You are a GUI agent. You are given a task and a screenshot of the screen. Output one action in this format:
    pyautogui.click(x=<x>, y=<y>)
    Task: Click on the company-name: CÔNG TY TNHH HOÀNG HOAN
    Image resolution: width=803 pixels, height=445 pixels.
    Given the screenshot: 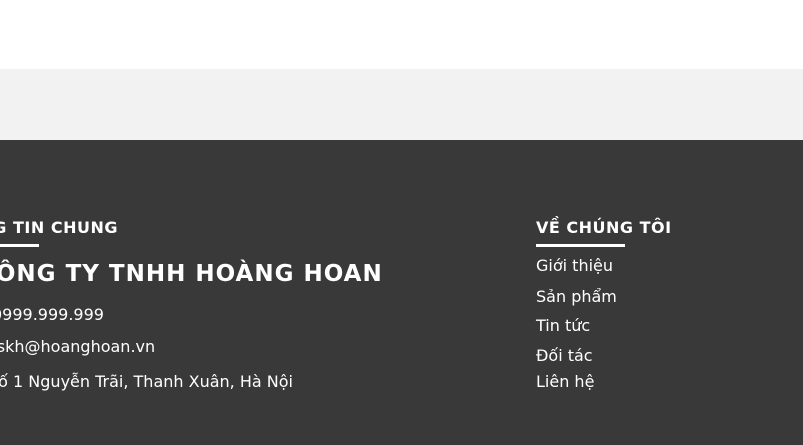 What is the action you would take?
    pyautogui.click(x=191, y=274)
    